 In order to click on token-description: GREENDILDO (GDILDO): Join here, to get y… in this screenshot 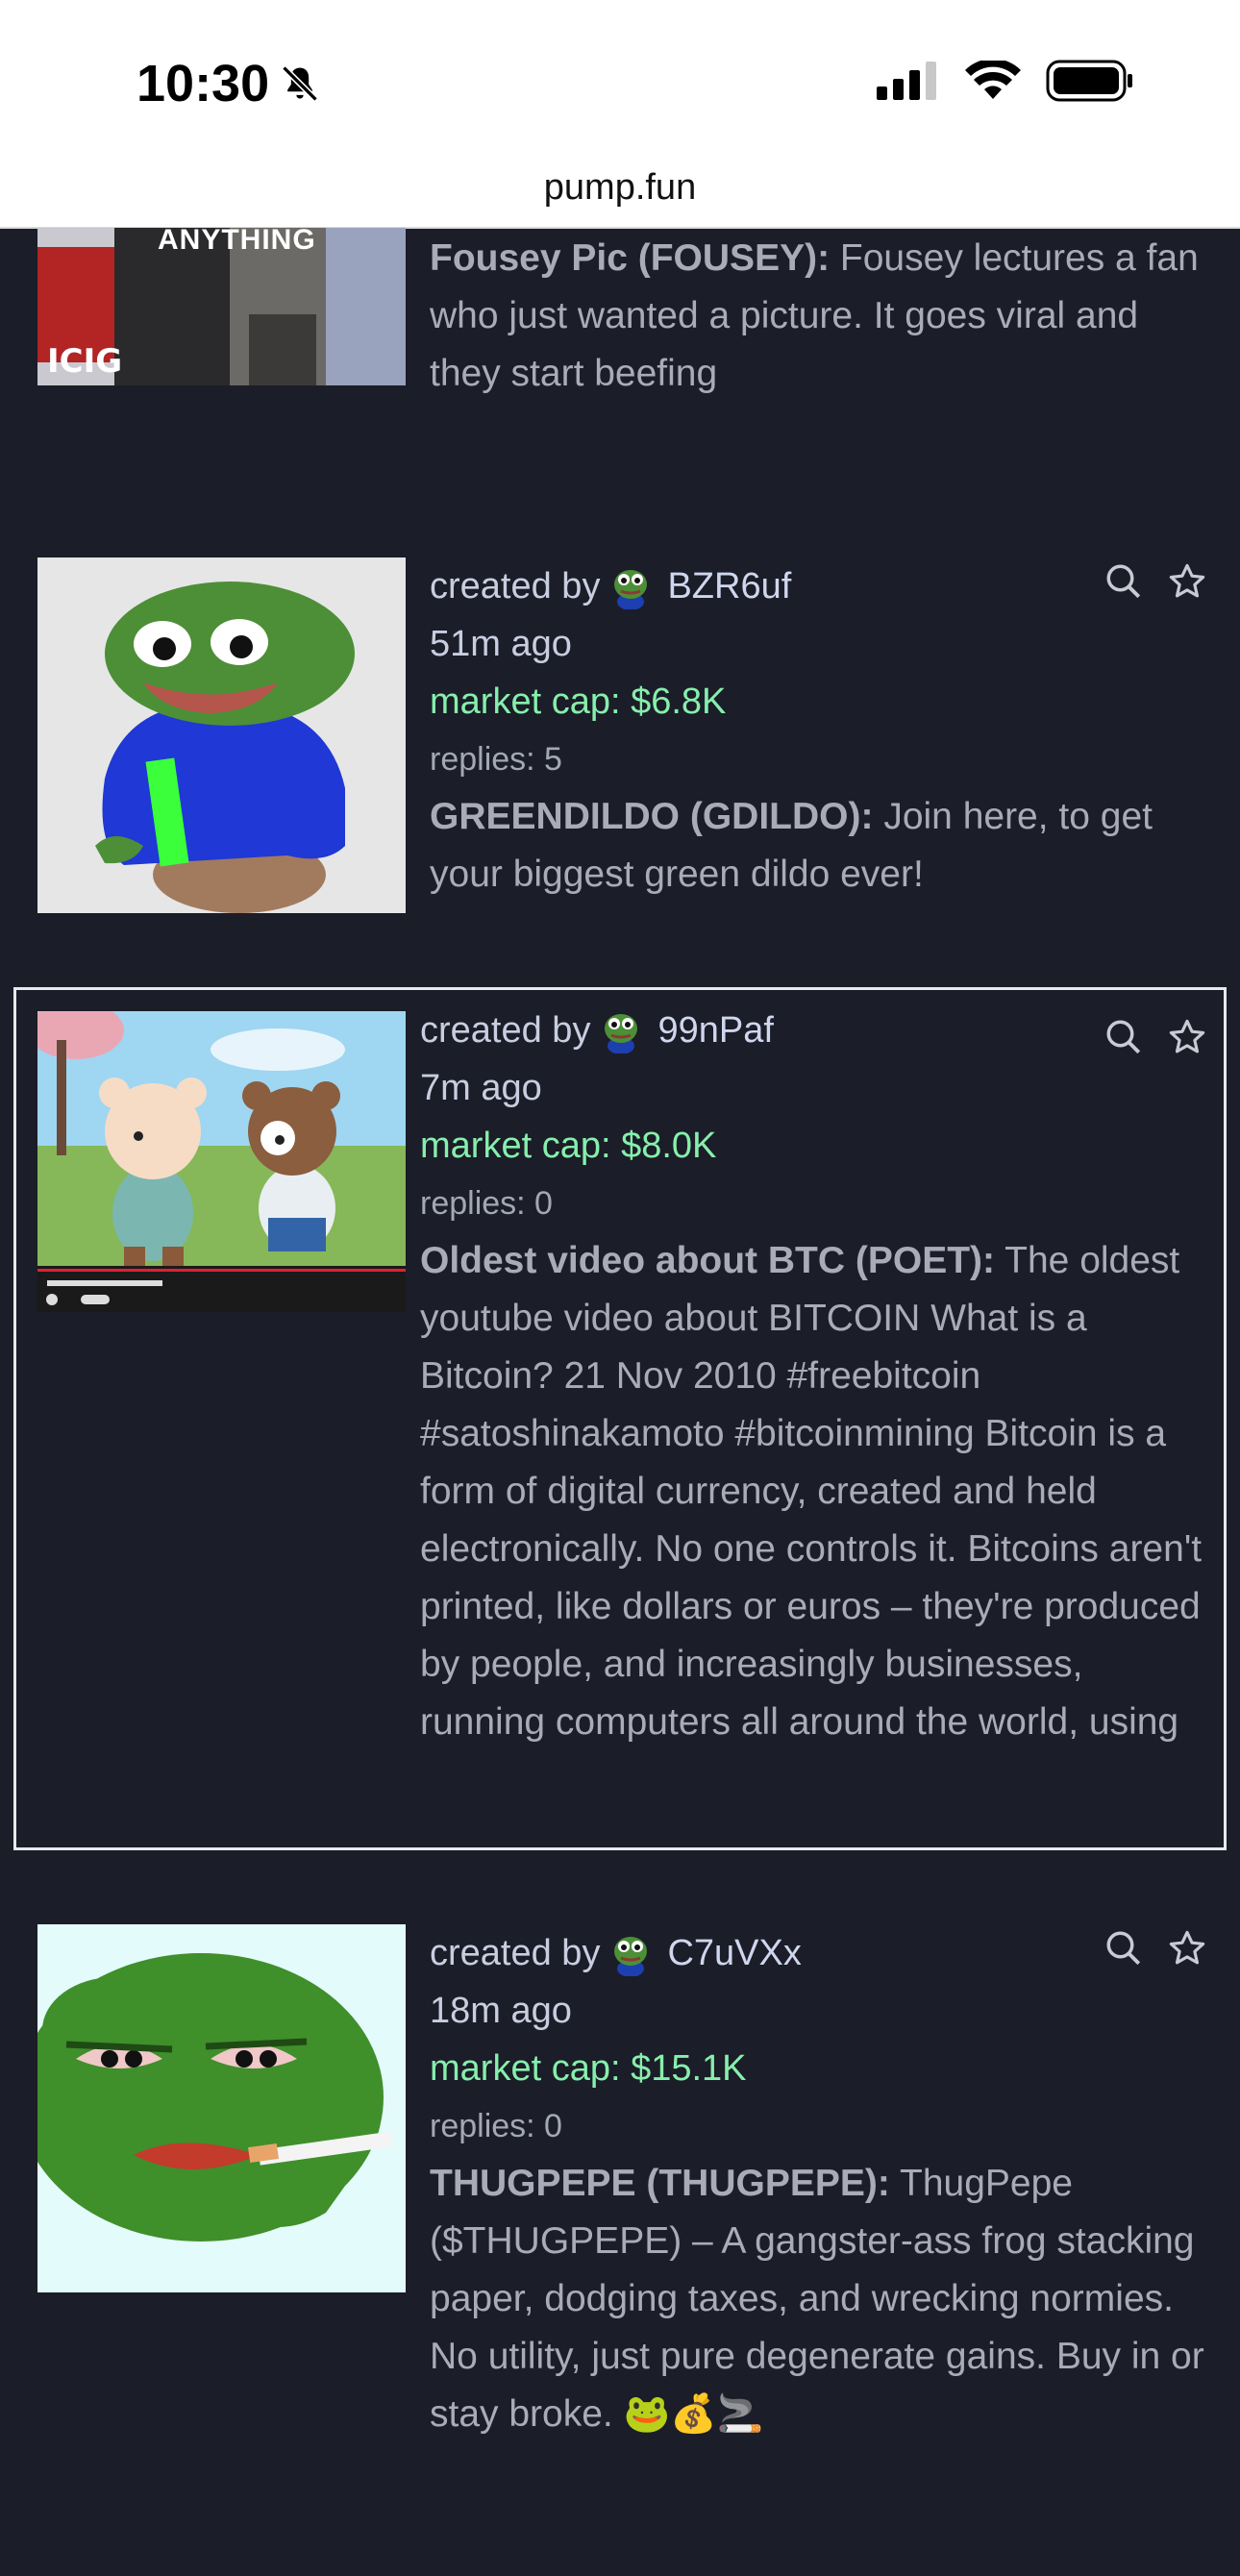, I will do `click(818, 846)`.